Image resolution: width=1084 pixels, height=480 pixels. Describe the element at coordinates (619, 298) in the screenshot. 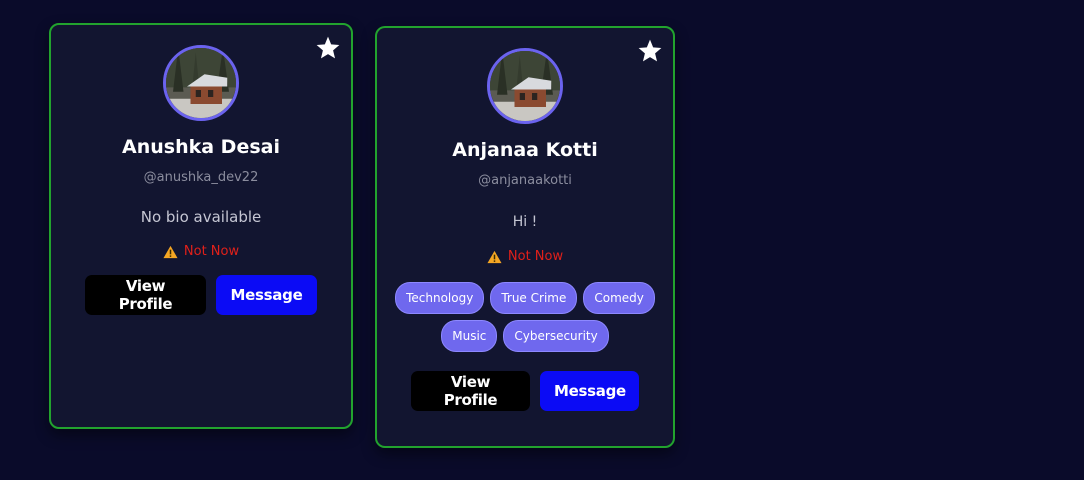

I see `tag-comedy: Comedy` at that location.